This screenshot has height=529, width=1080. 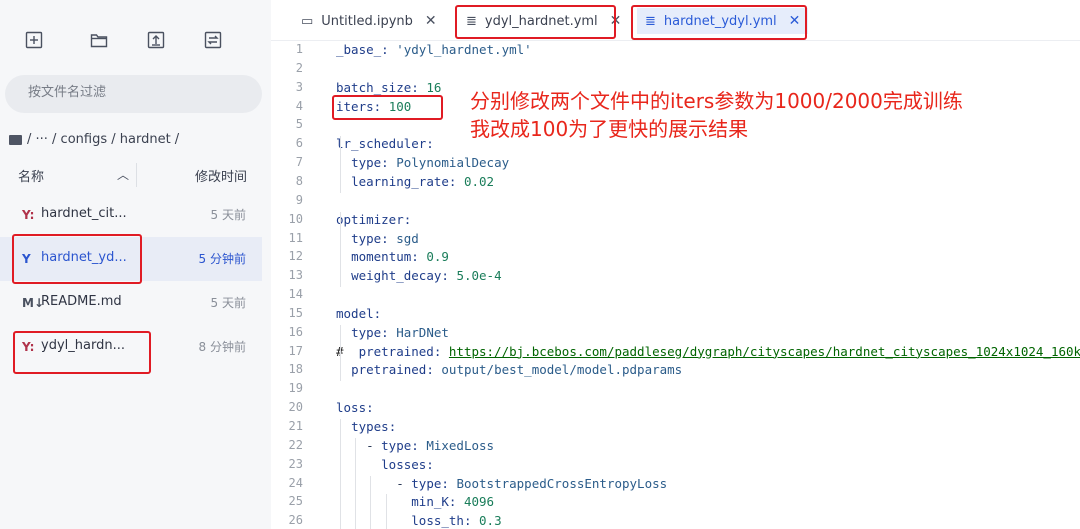 I want to click on column-header-modified: 修改时间, so click(x=221, y=175).